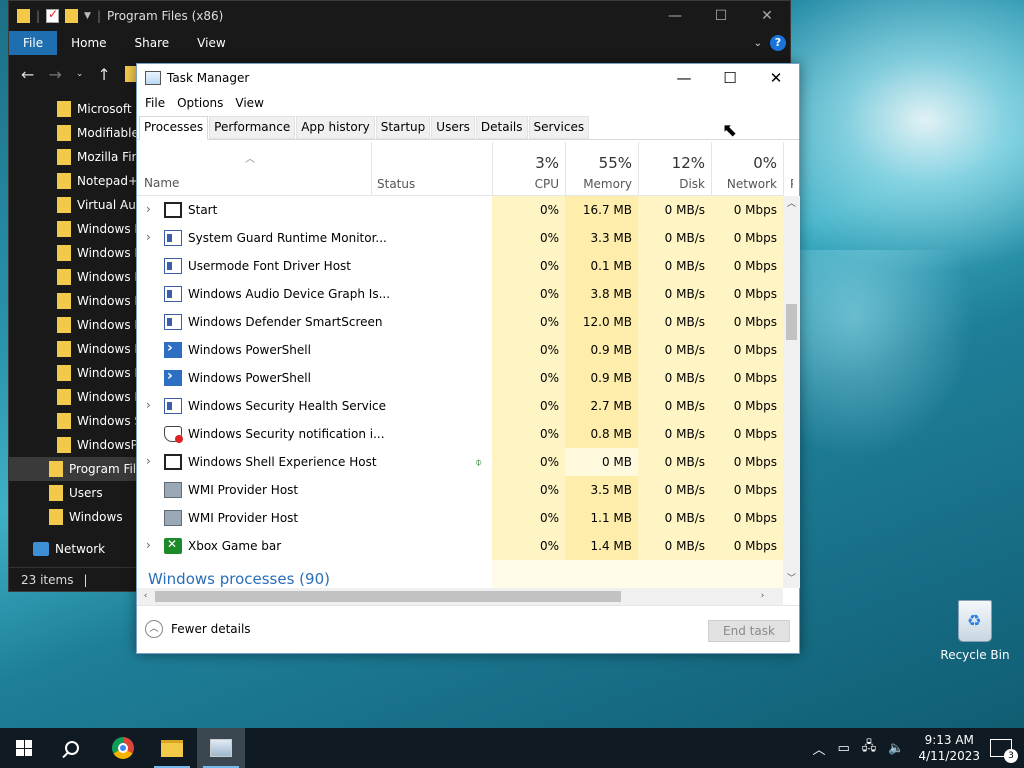  I want to click on column-name: Name, so click(161, 183).